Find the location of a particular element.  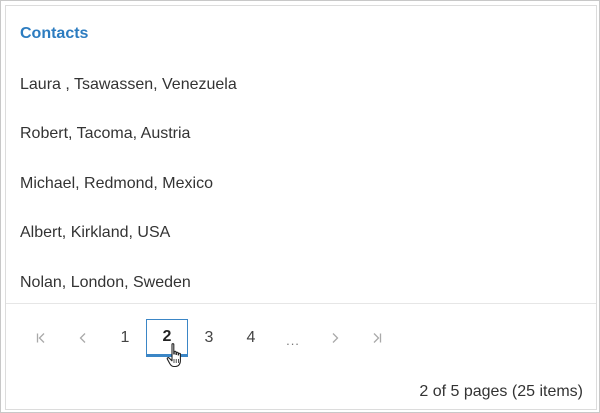

first-page-icon is located at coordinates (40, 338).